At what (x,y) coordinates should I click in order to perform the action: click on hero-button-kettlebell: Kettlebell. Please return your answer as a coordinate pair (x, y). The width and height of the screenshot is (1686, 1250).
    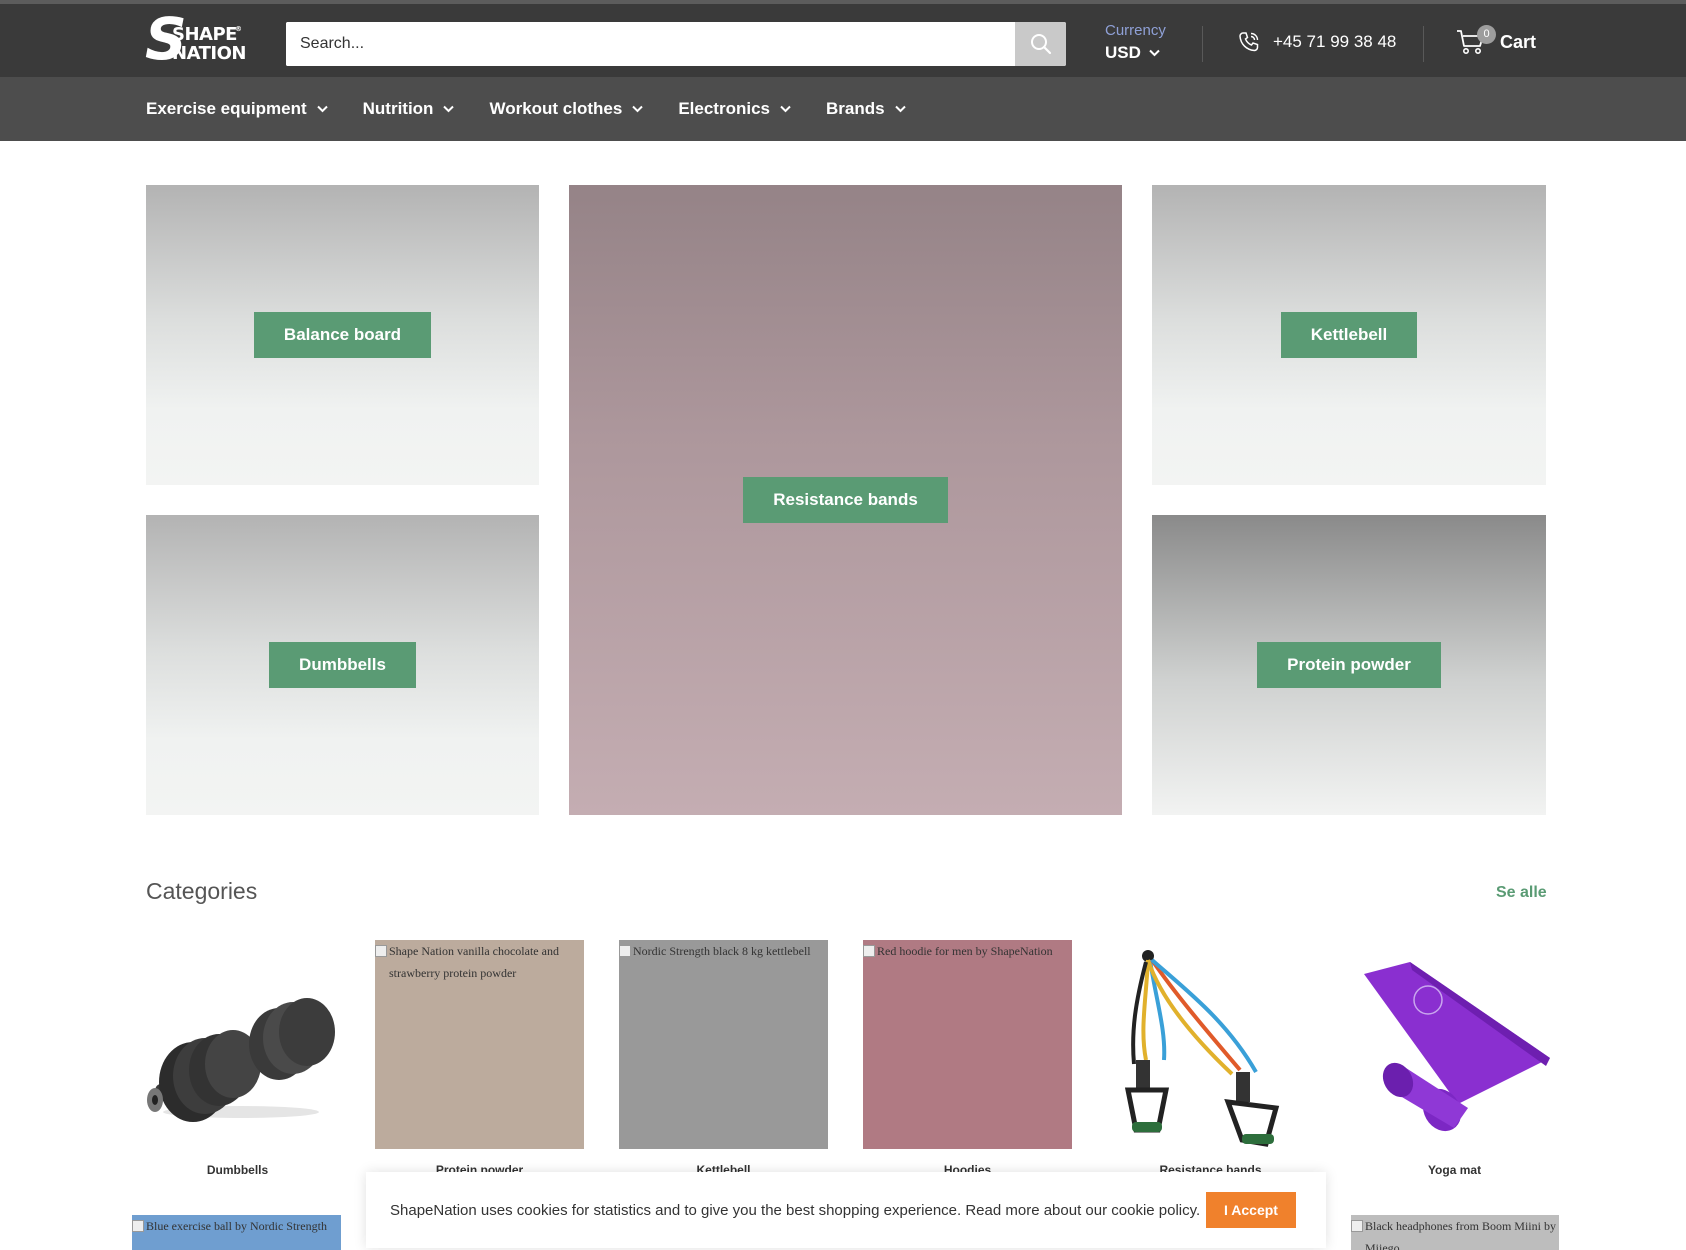
    Looking at the image, I should click on (1349, 335).